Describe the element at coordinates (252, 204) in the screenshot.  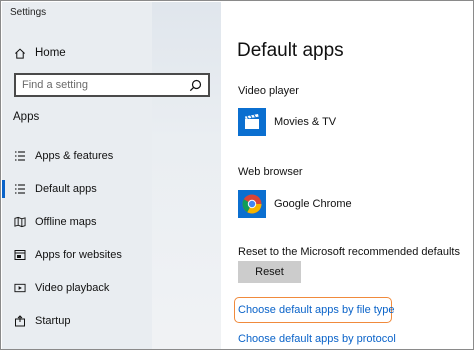
I see `chrome-icon` at that location.